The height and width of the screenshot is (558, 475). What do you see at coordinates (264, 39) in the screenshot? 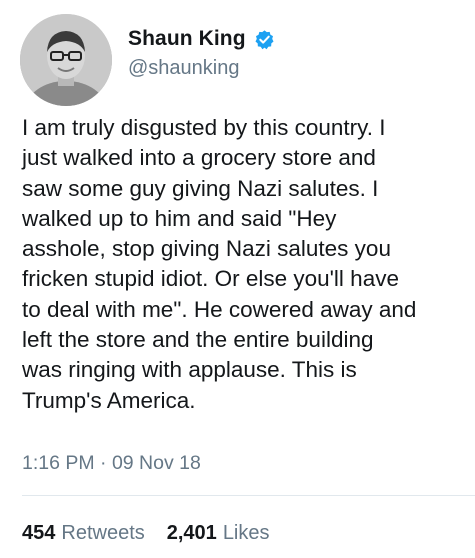
I see `verified-badge-icon` at bounding box center [264, 39].